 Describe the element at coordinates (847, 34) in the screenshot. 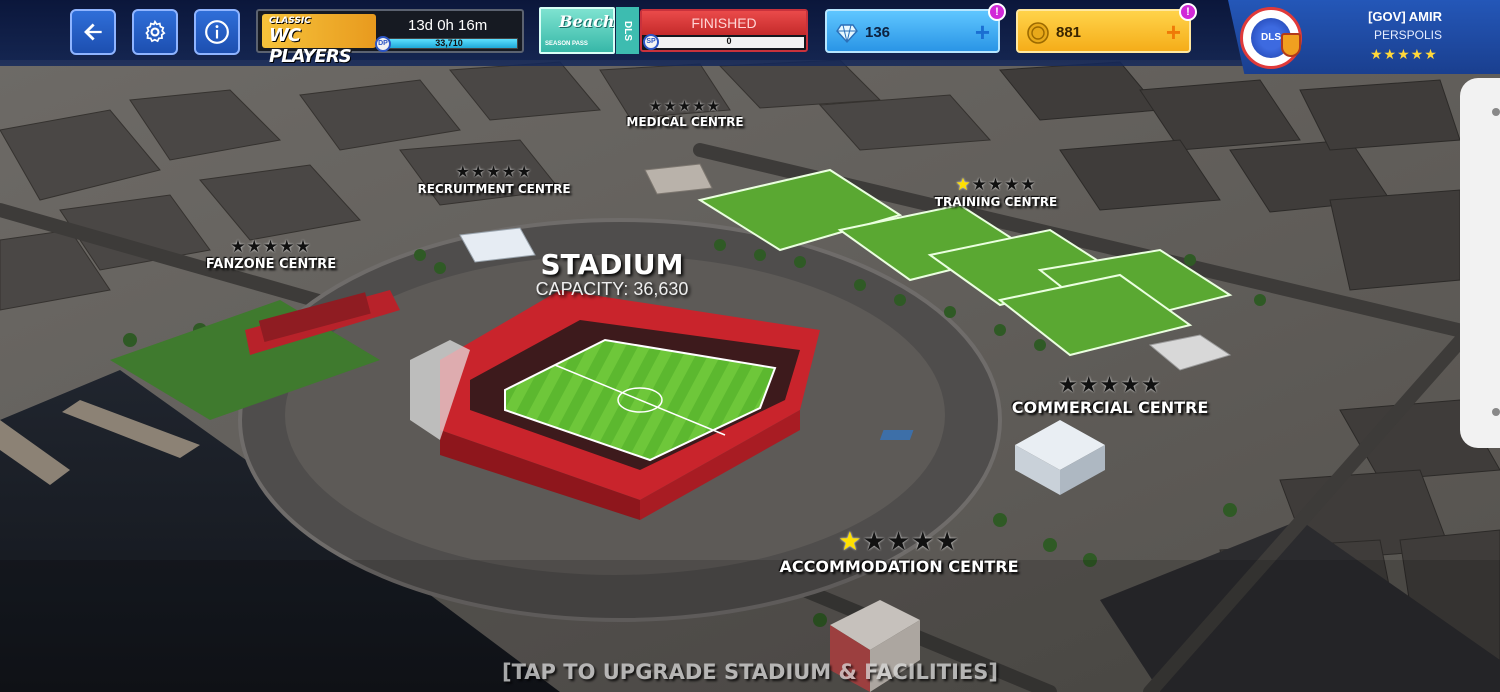

I see `diamond-icon` at that location.